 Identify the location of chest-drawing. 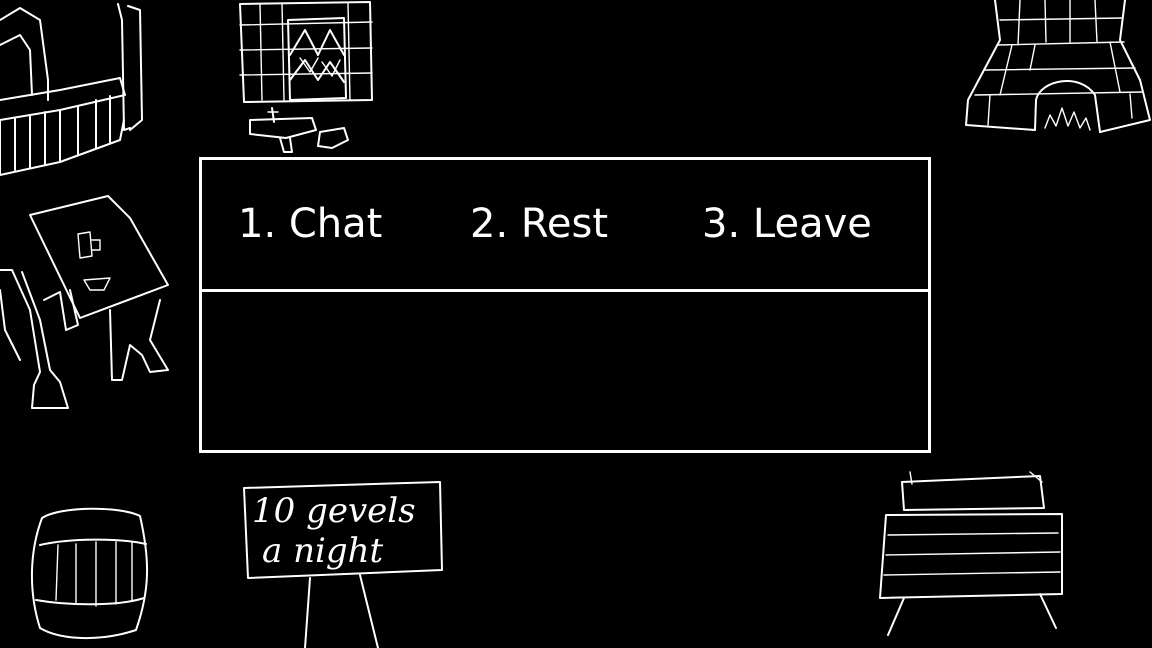
(971, 553).